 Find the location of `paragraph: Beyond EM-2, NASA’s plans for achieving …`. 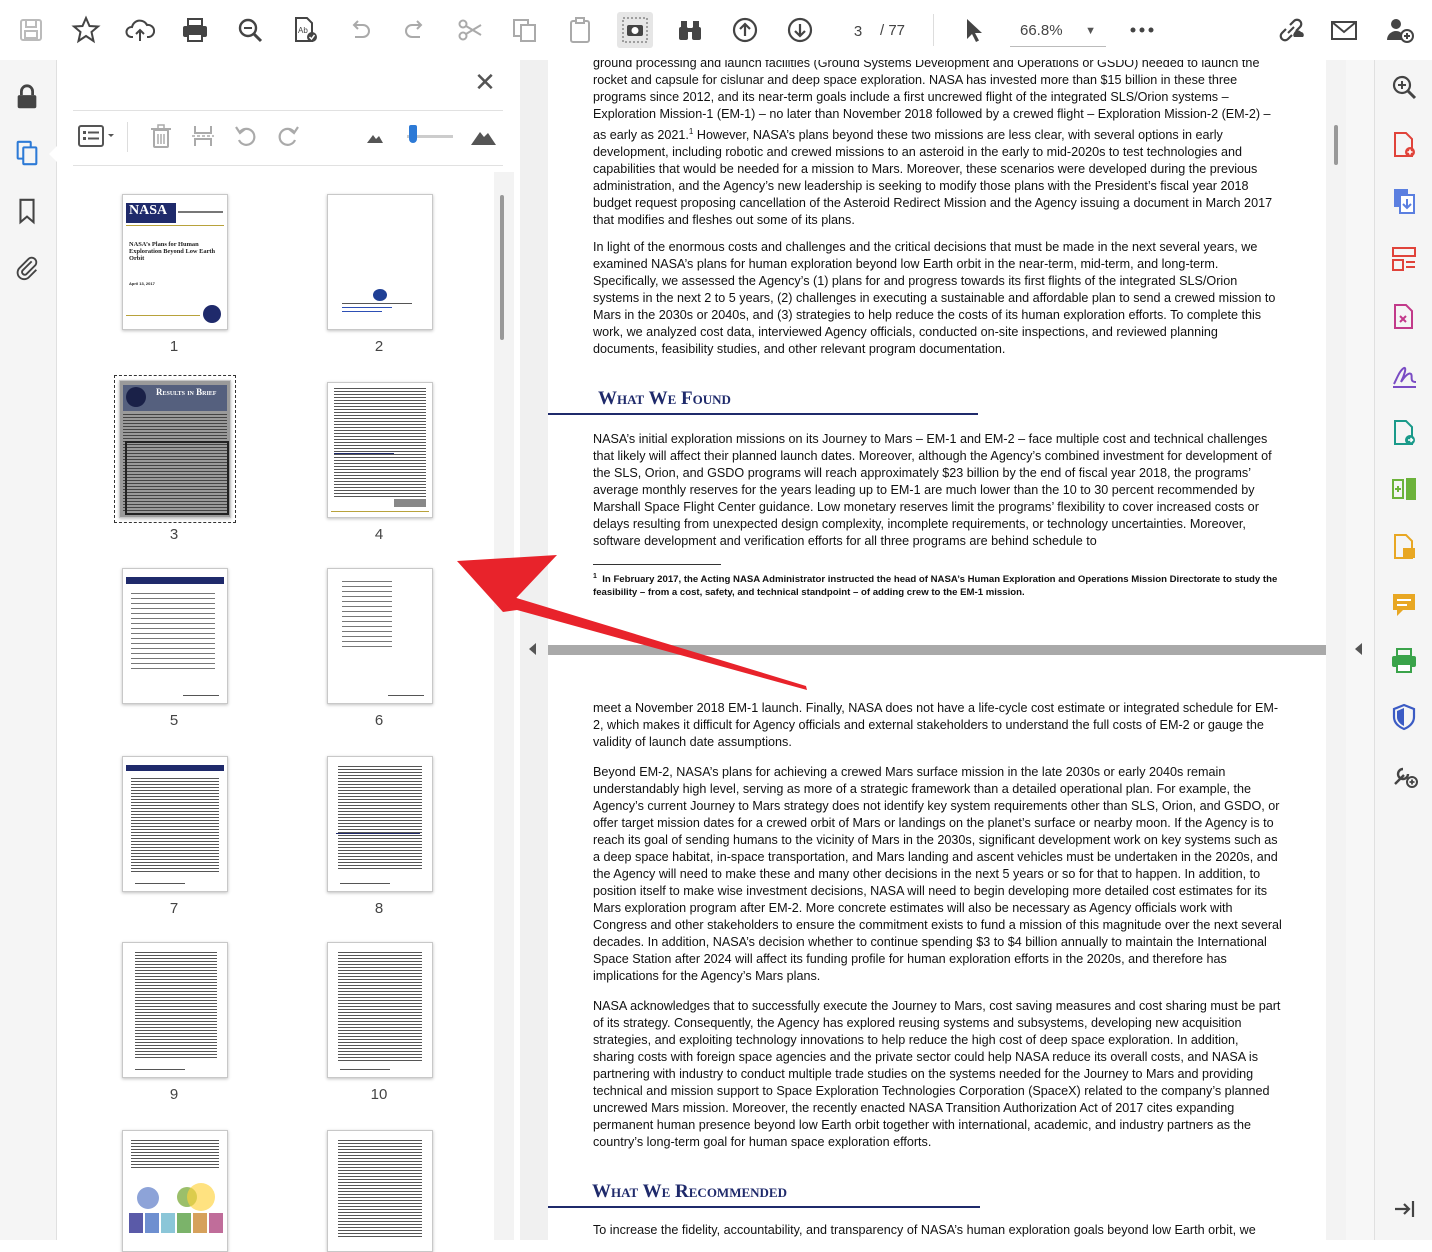

paragraph: Beyond EM-2, NASA’s plans for achieving … is located at coordinates (937, 874).